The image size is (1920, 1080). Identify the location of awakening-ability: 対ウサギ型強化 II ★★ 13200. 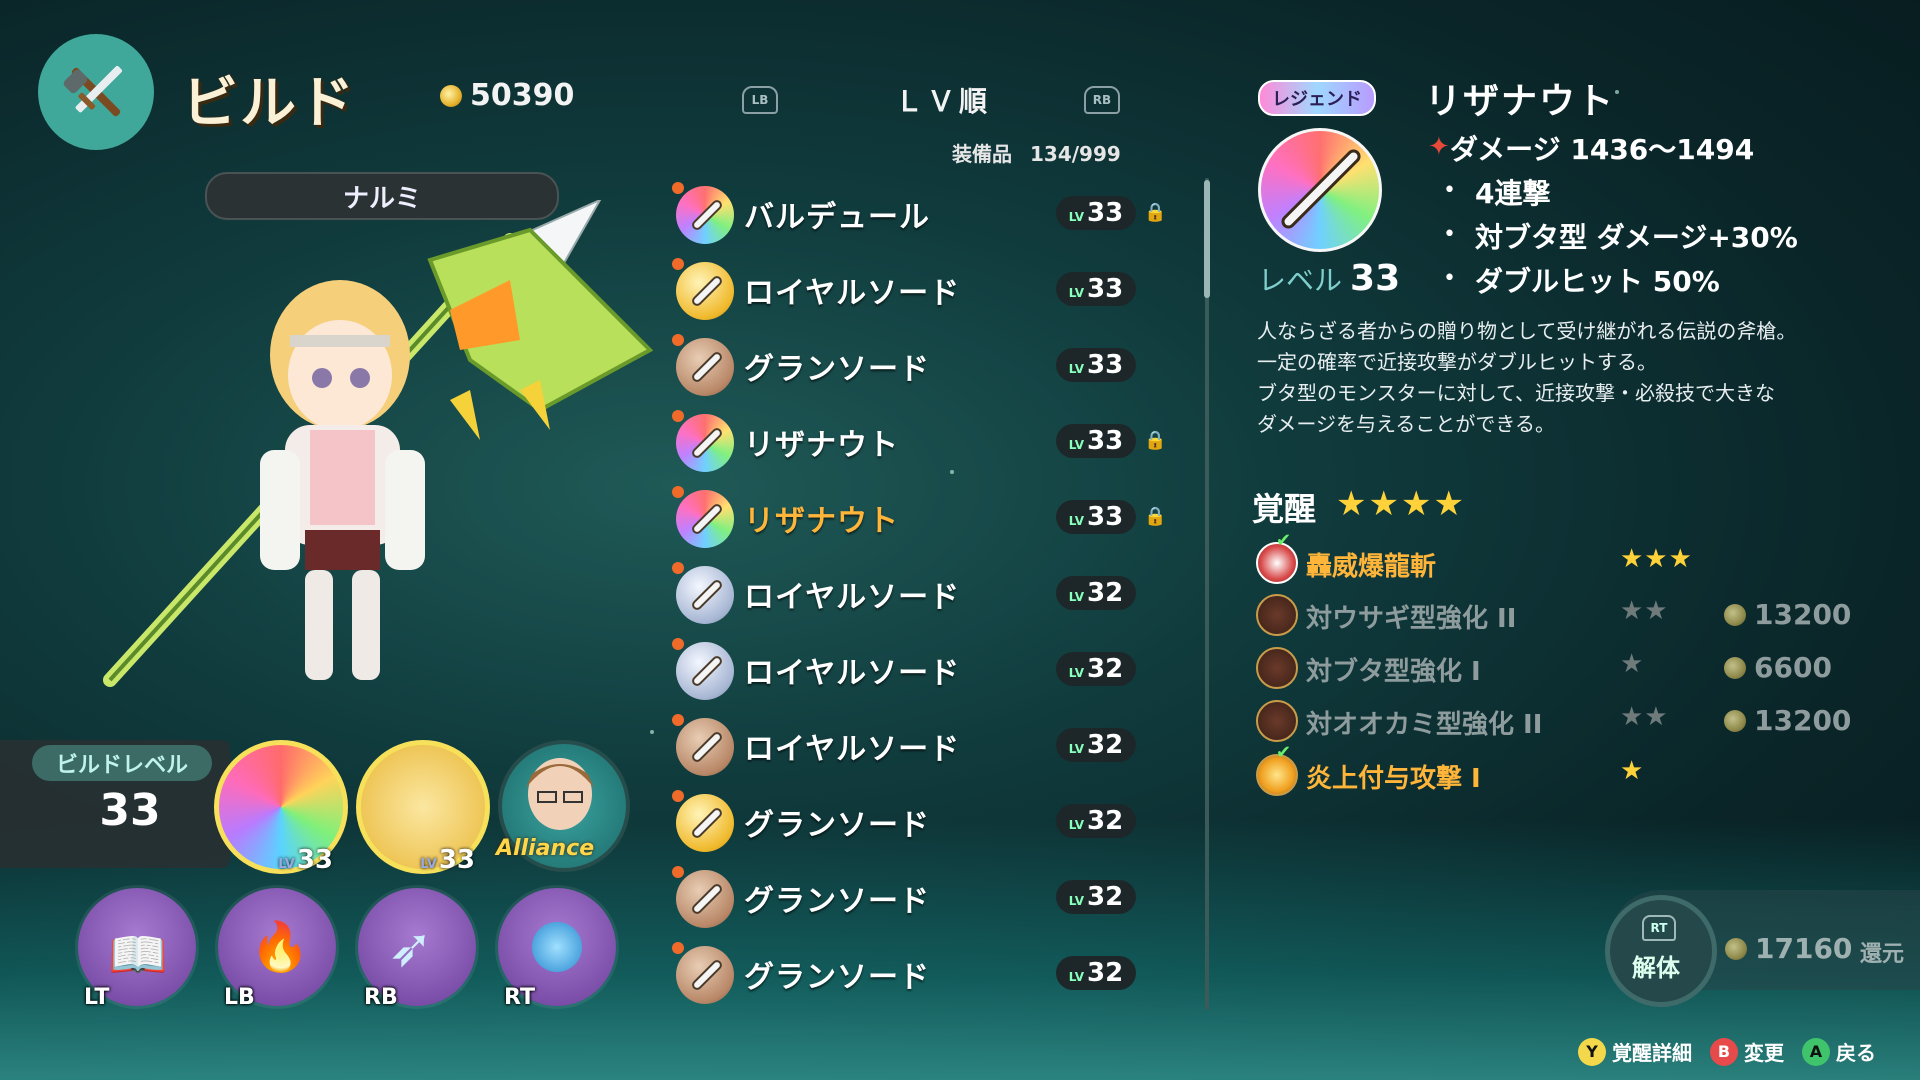
(1552, 614).